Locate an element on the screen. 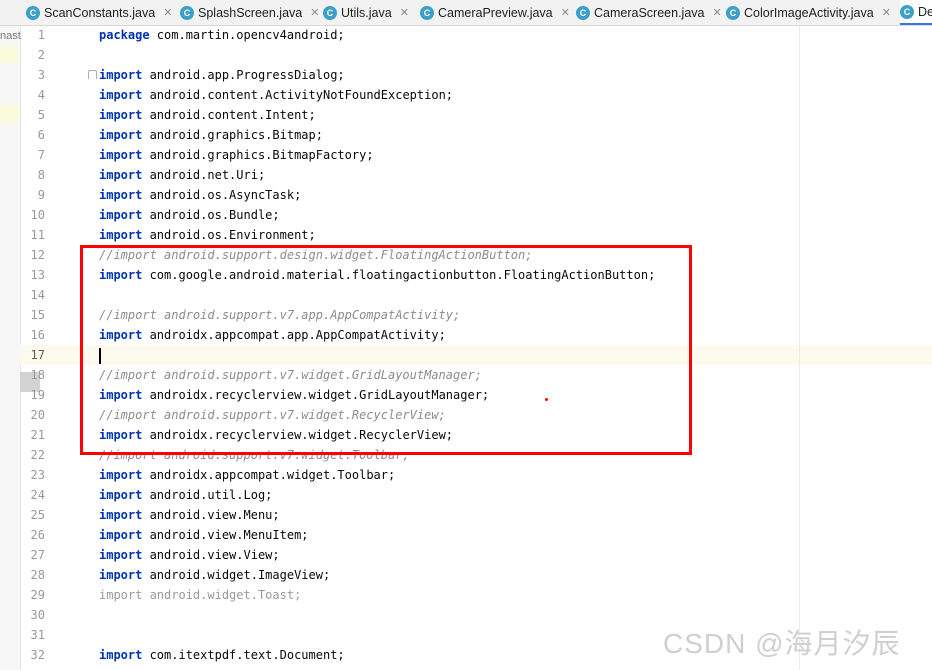  statement-body: com.martin.opencv4android; is located at coordinates (247, 35).